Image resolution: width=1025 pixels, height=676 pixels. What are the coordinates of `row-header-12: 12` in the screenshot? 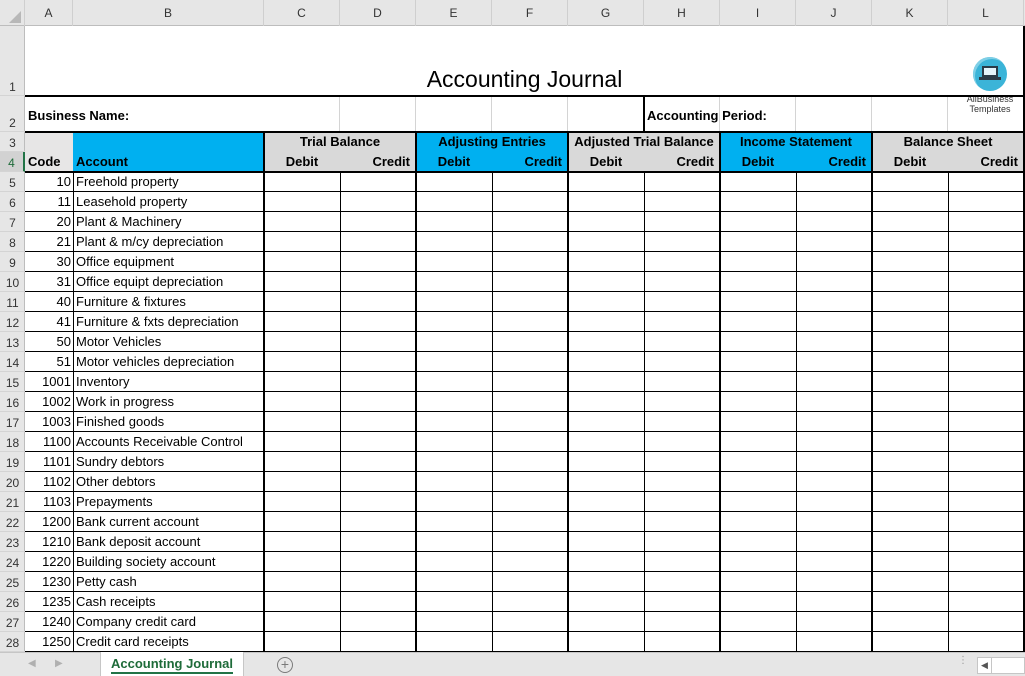 It's located at (12, 322).